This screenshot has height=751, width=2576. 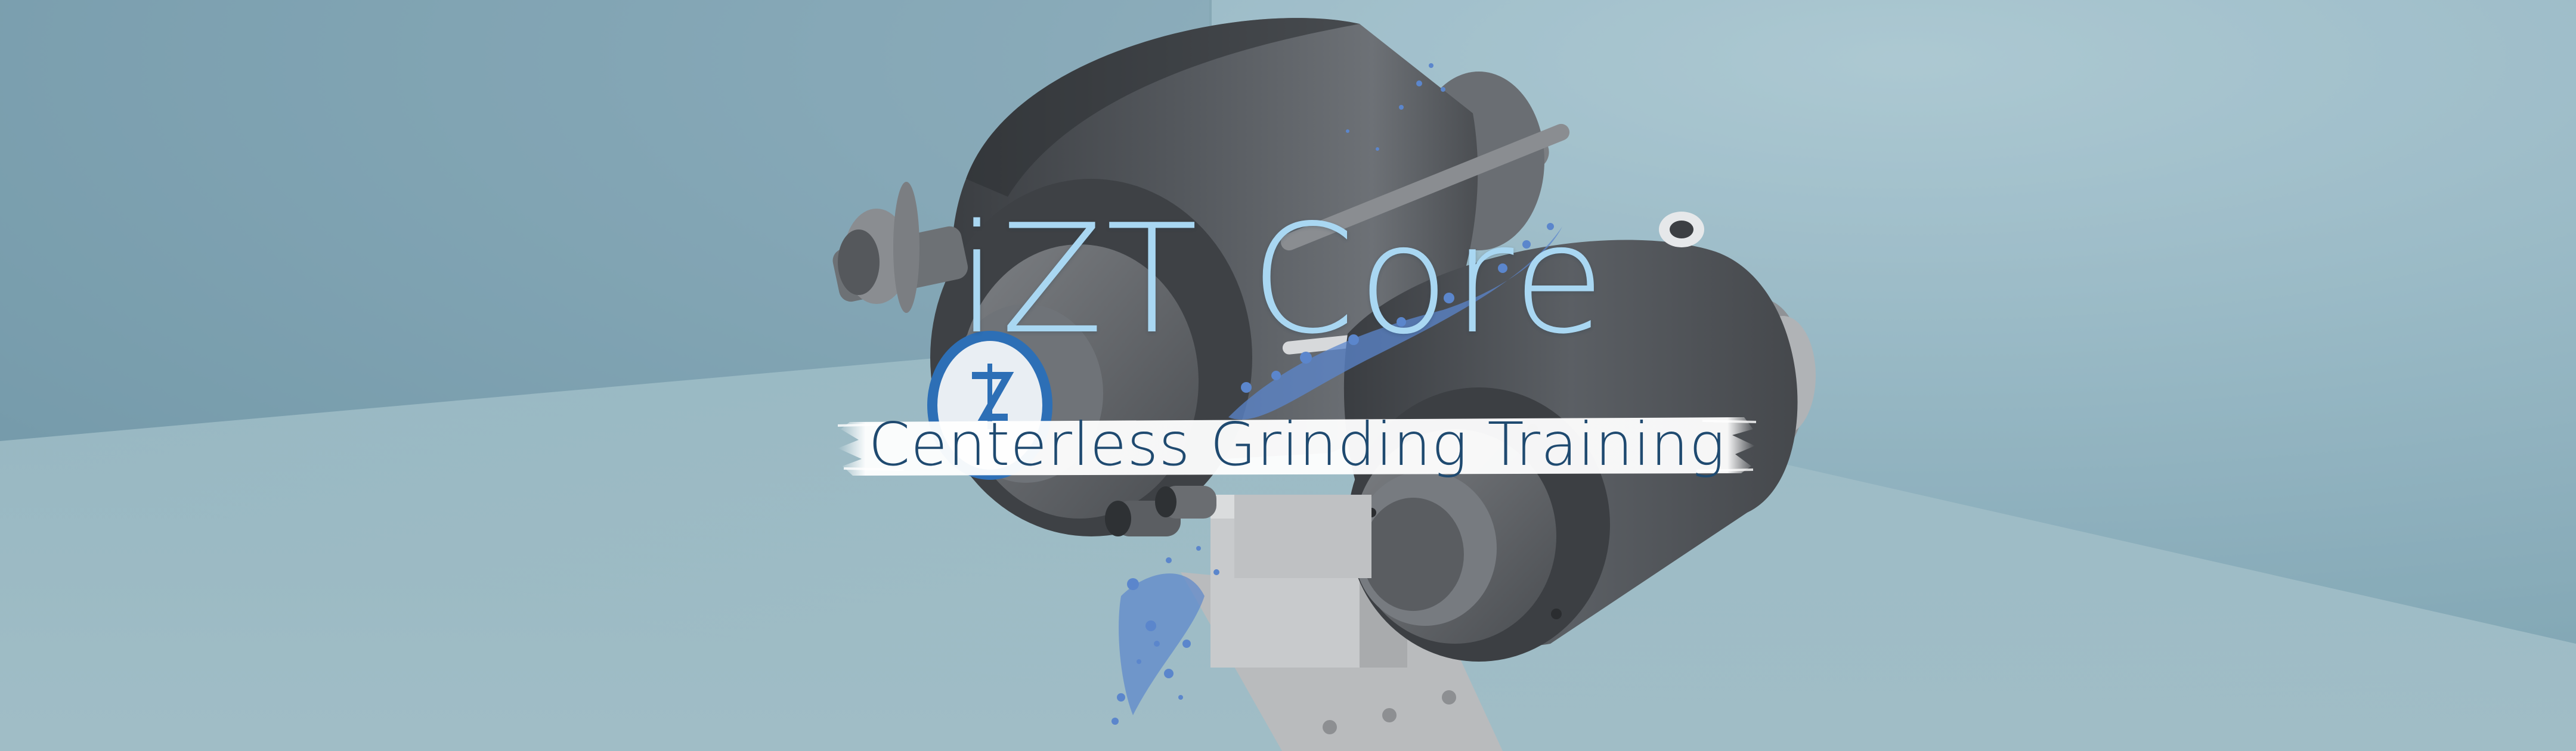 I want to click on page-title: iZT Core, so click(x=1282, y=280).